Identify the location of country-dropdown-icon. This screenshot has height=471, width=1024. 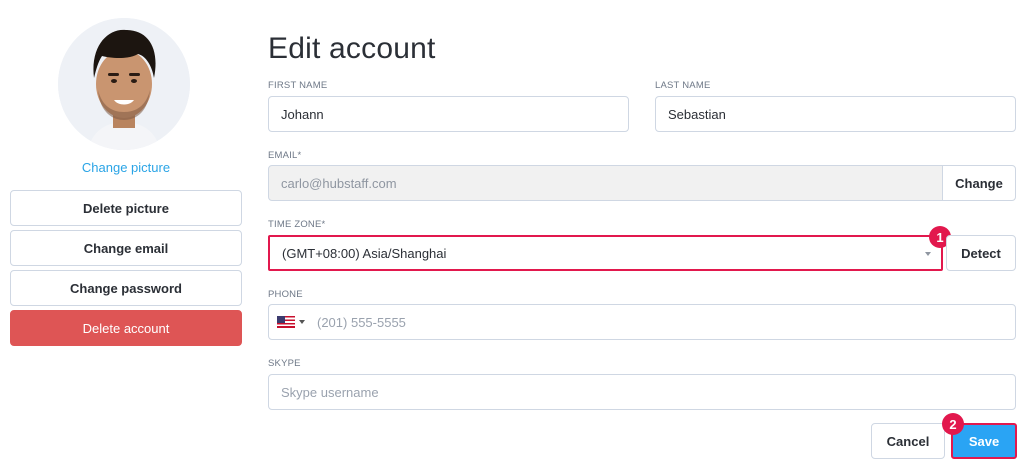
(302, 322).